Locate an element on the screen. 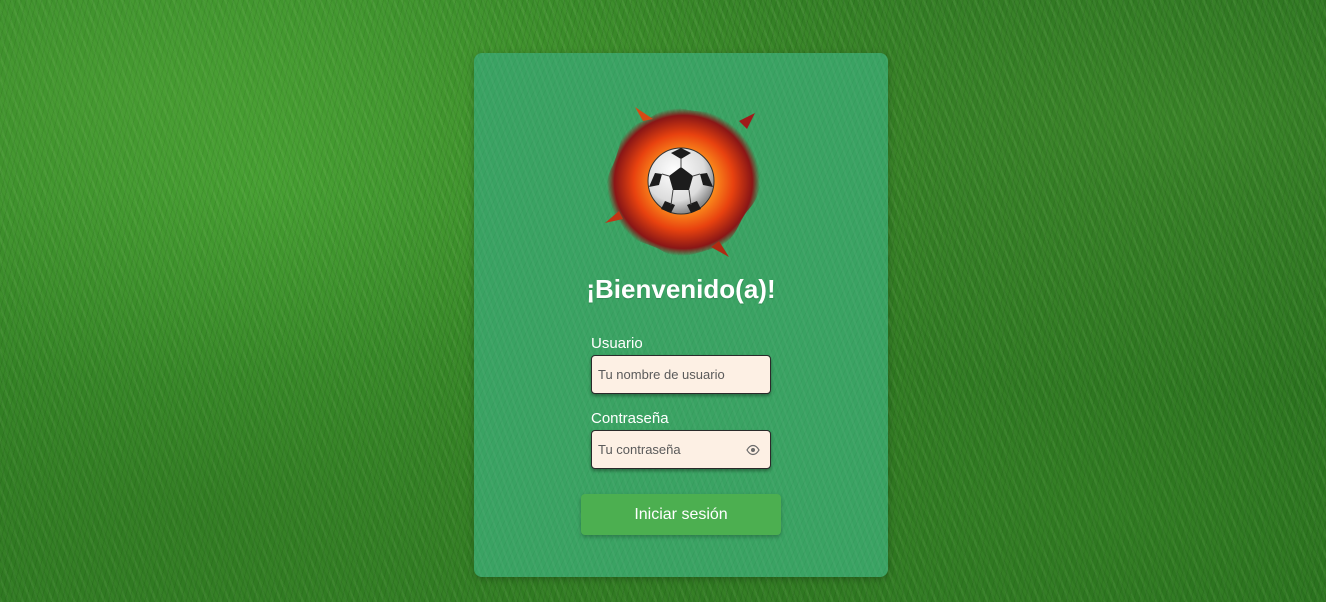 The width and height of the screenshot is (1326, 602). password-label: Contraseña is located at coordinates (630, 418).